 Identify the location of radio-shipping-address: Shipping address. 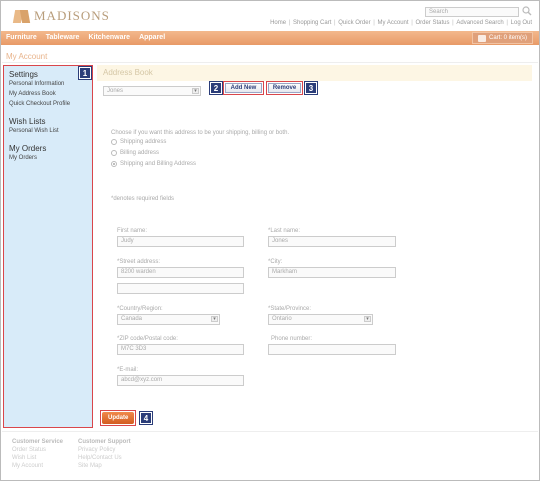
(138, 142).